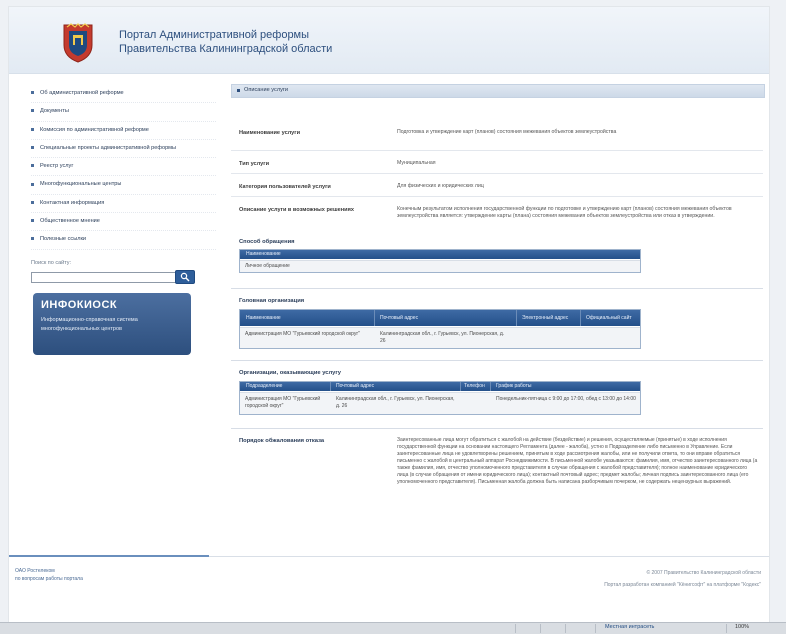 This screenshot has height=634, width=786. What do you see at coordinates (123, 222) in the screenshot?
I see `nav-item-public-opinion: Общественное мнение` at bounding box center [123, 222].